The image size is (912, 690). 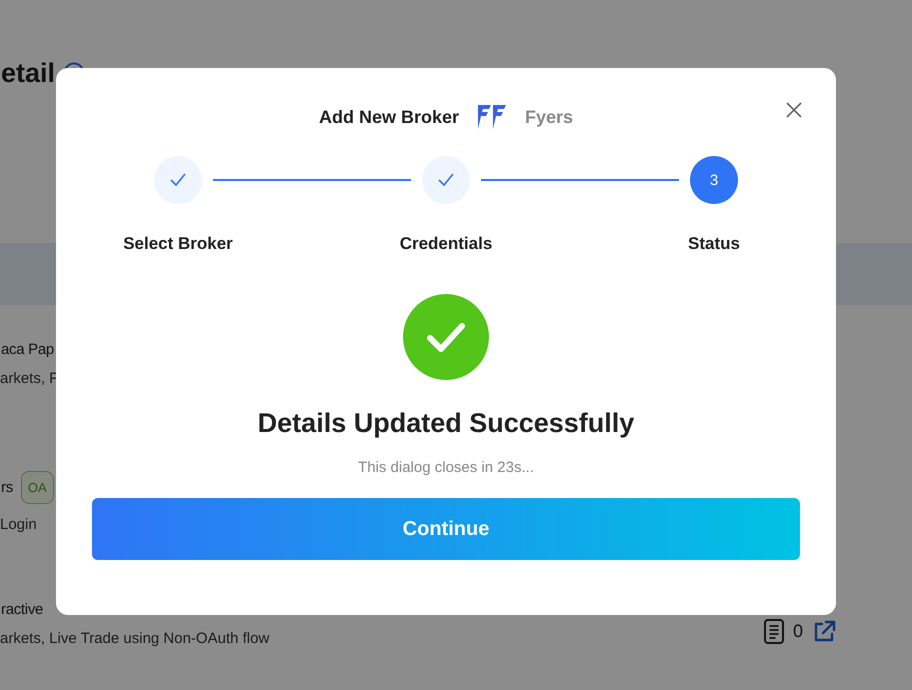 I want to click on count: 0, so click(x=797, y=631).